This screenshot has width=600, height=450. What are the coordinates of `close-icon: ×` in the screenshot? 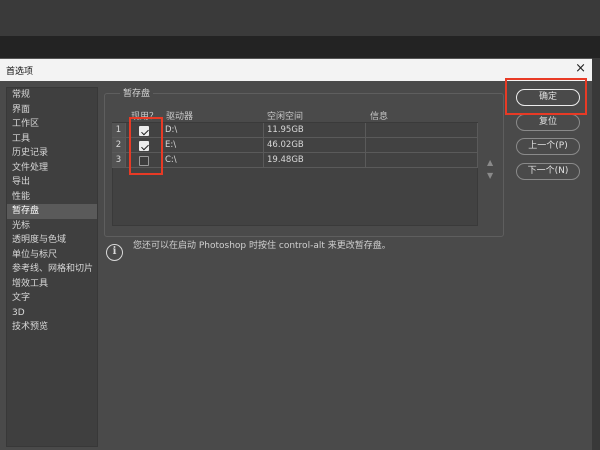 It's located at (580, 68).